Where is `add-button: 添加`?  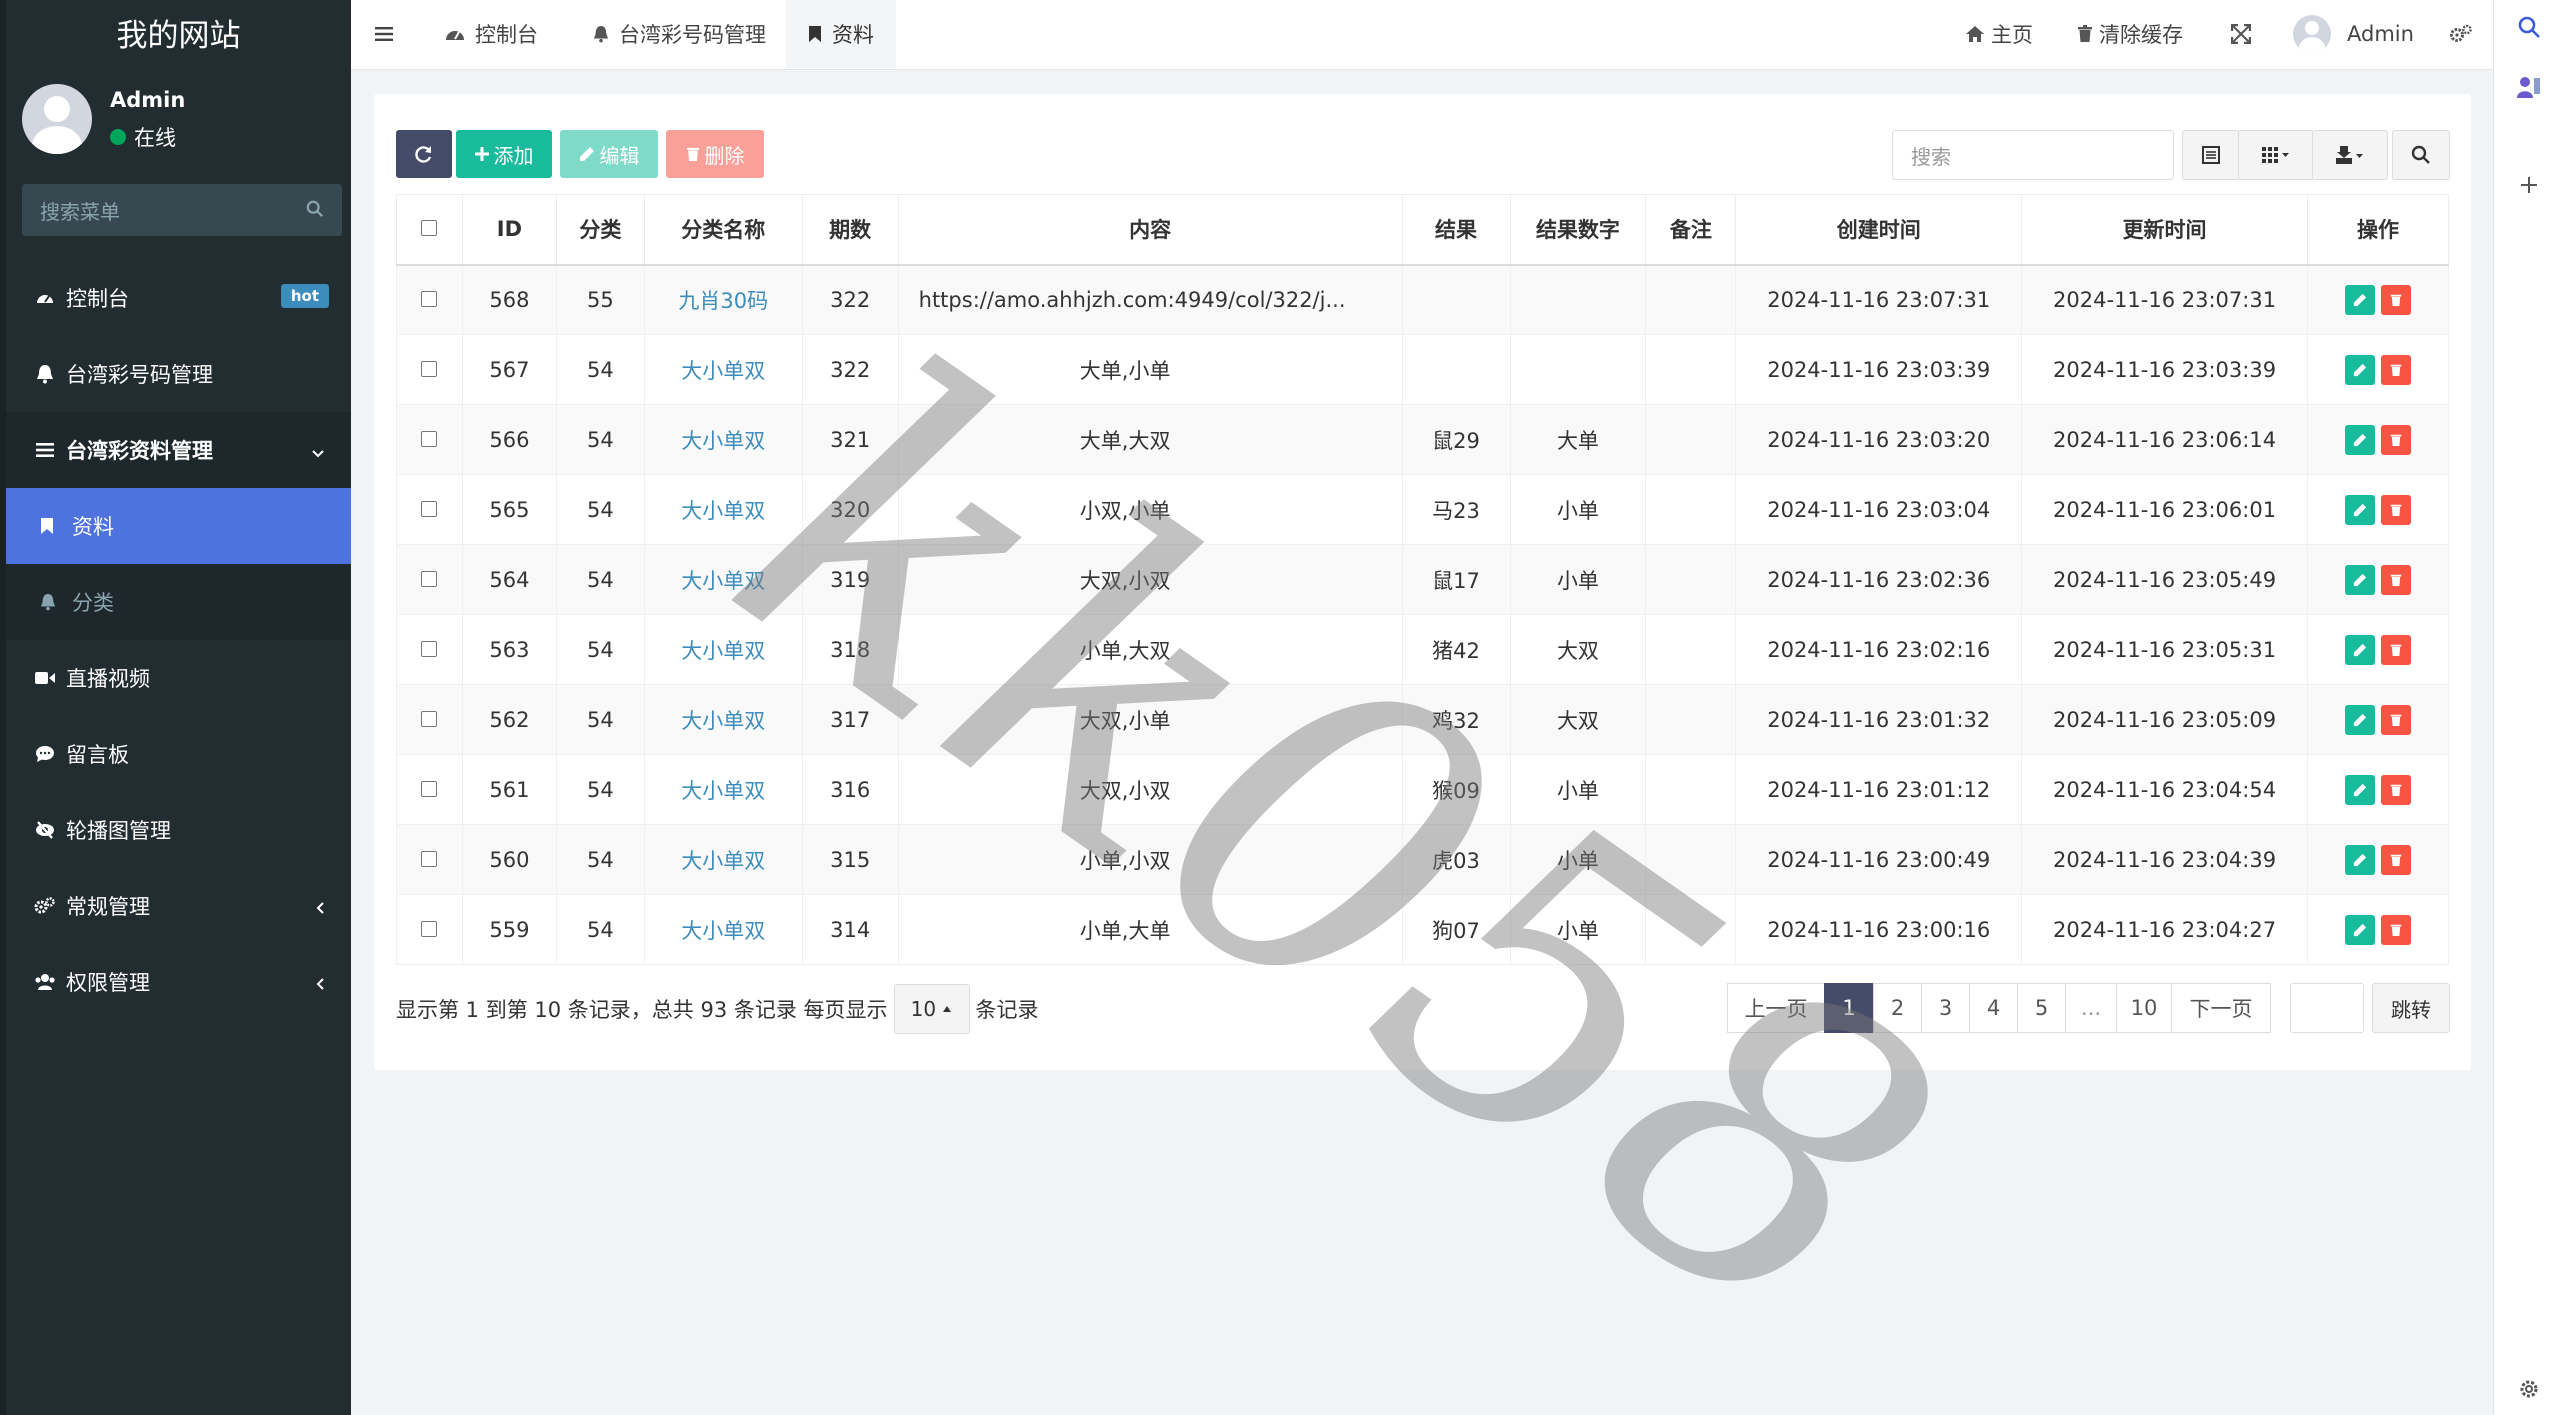
add-button: 添加 is located at coordinates (504, 154).